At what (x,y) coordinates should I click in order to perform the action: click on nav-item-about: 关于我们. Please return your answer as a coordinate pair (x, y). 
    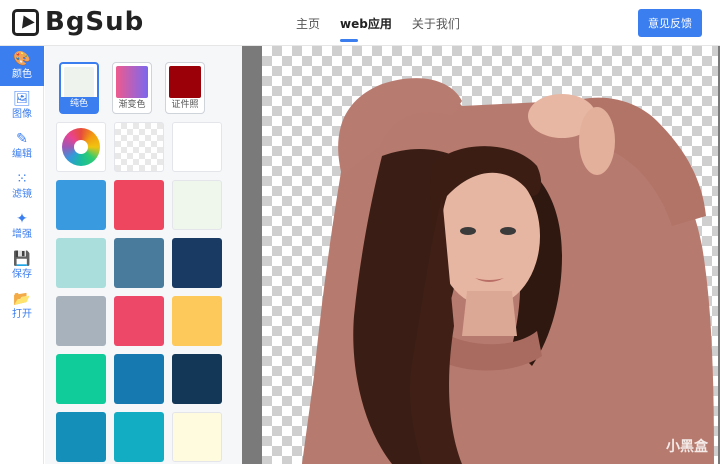
    Looking at the image, I should click on (436, 23).